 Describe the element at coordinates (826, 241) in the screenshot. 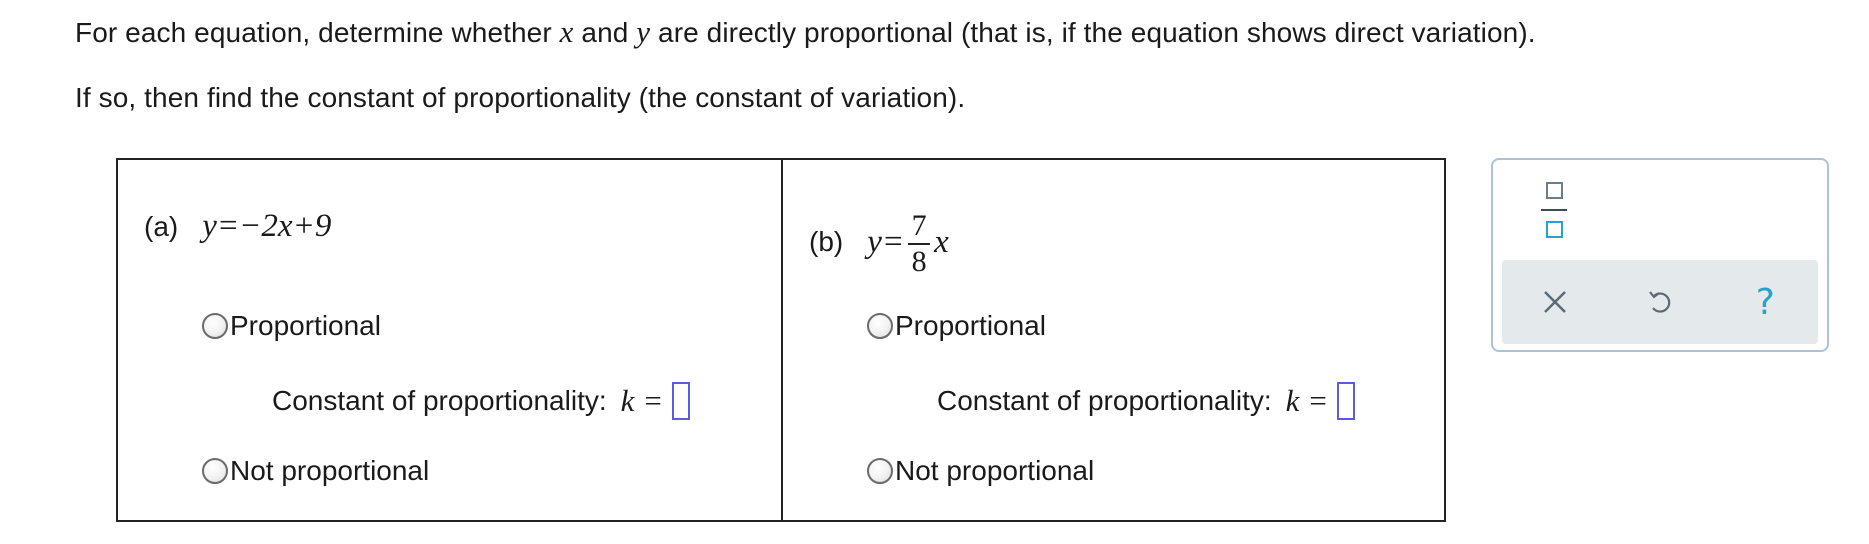

I see `part-b-tag: (b)` at that location.